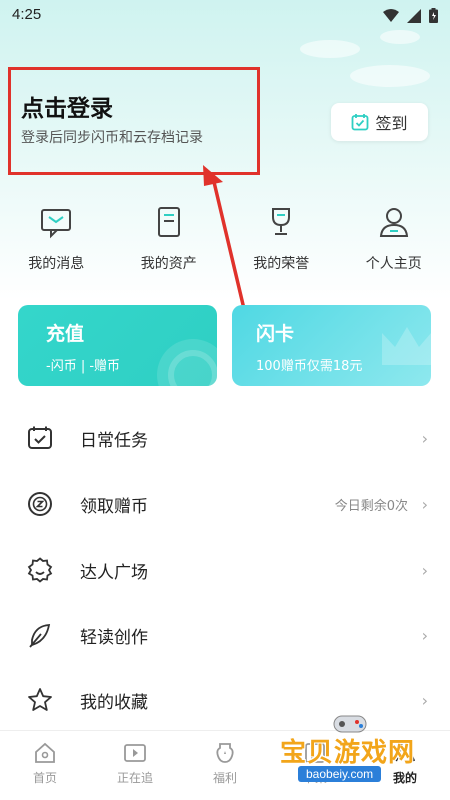 This screenshot has width=450, height=800. What do you see at coordinates (56, 264) in the screenshot?
I see `quick-link-label: 我的消息` at bounding box center [56, 264].